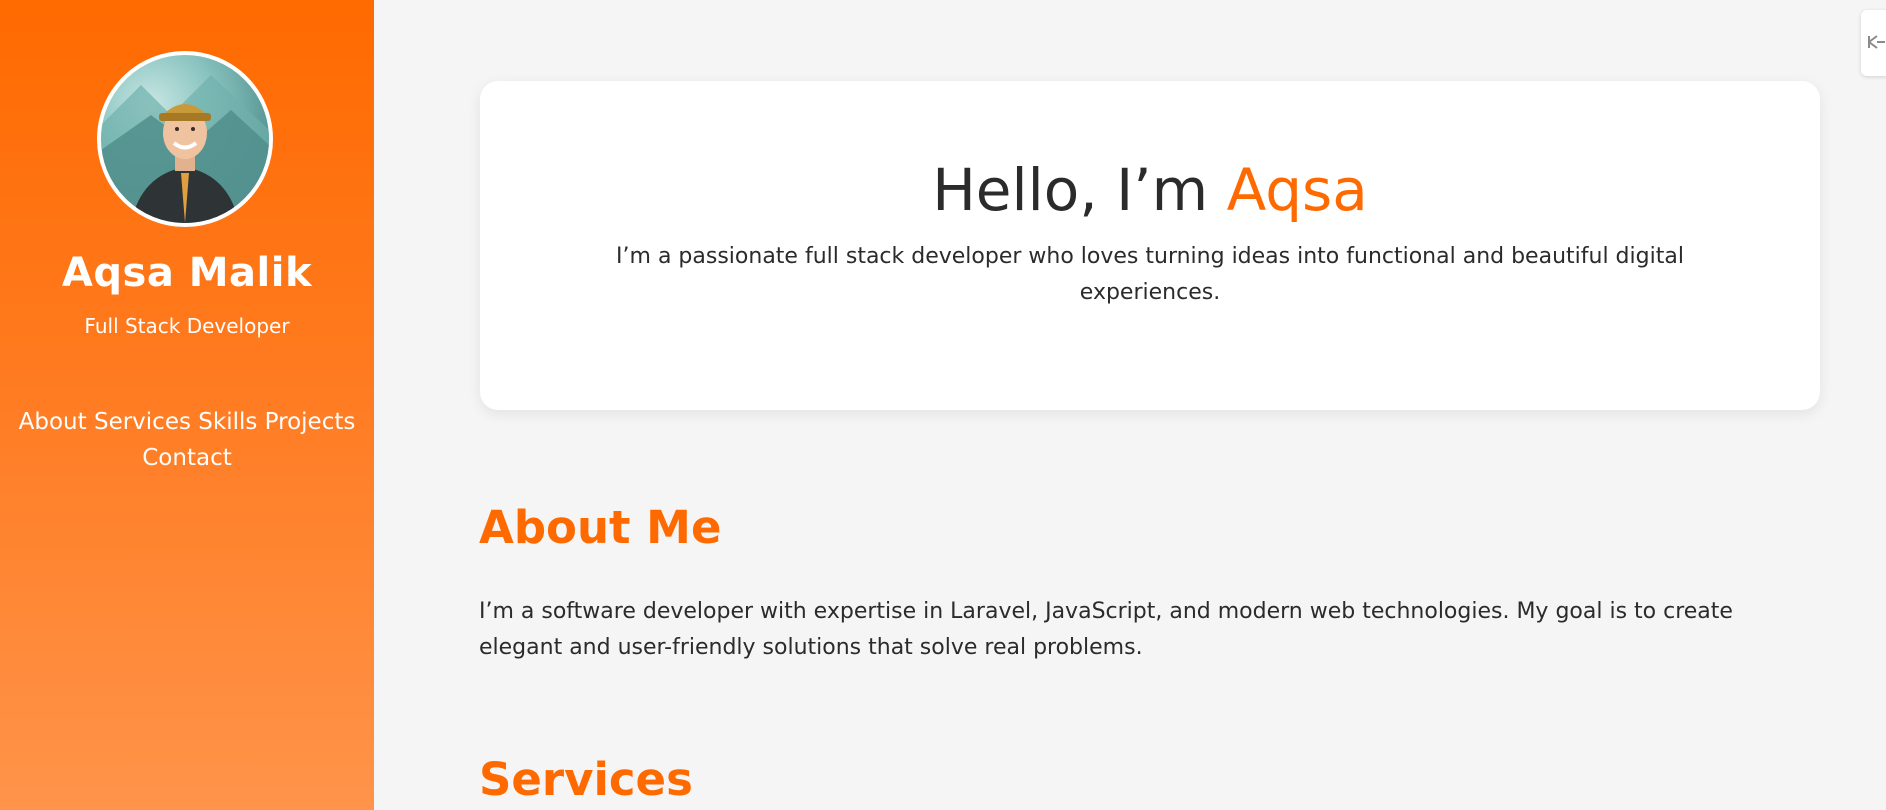 Image resolution: width=1886 pixels, height=810 pixels. I want to click on nav-link-about: About, so click(53, 422).